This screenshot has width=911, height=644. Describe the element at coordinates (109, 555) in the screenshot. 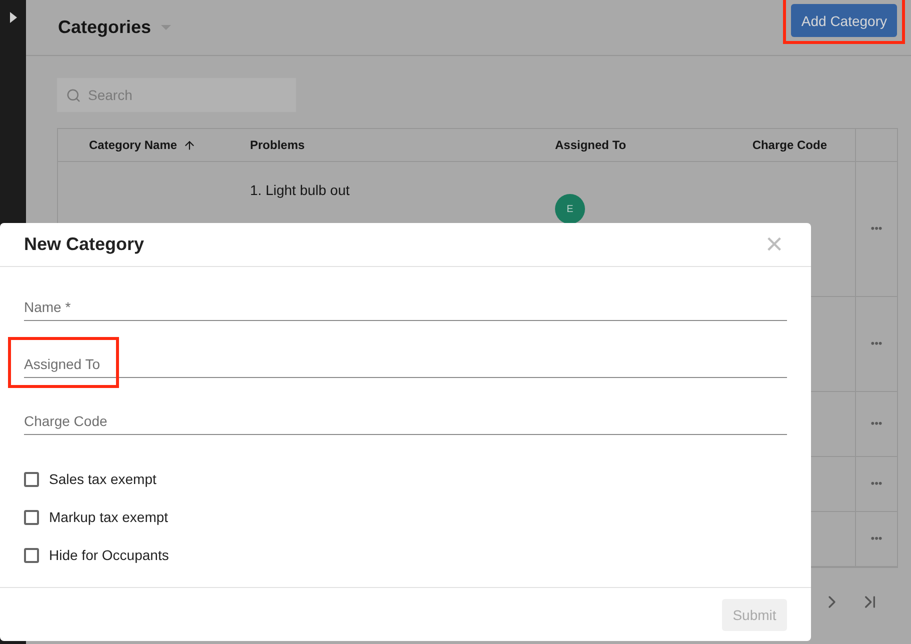

I see `checkbox-label: Hide for Occupants` at that location.